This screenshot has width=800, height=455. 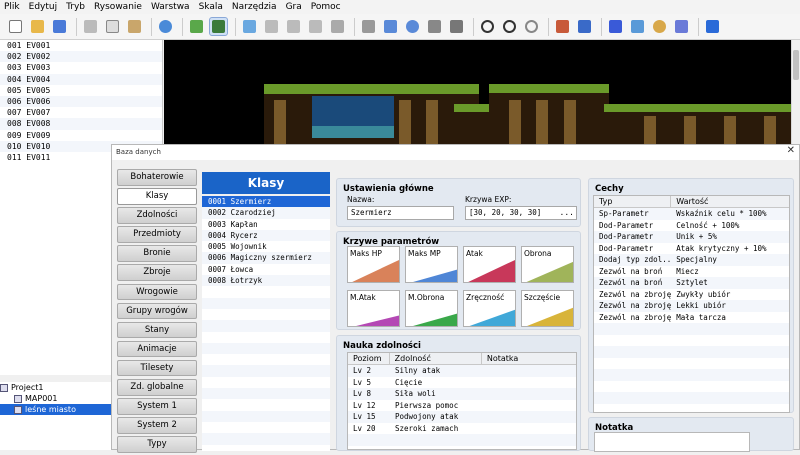 I want to click on open-icon, so click(x=37, y=26).